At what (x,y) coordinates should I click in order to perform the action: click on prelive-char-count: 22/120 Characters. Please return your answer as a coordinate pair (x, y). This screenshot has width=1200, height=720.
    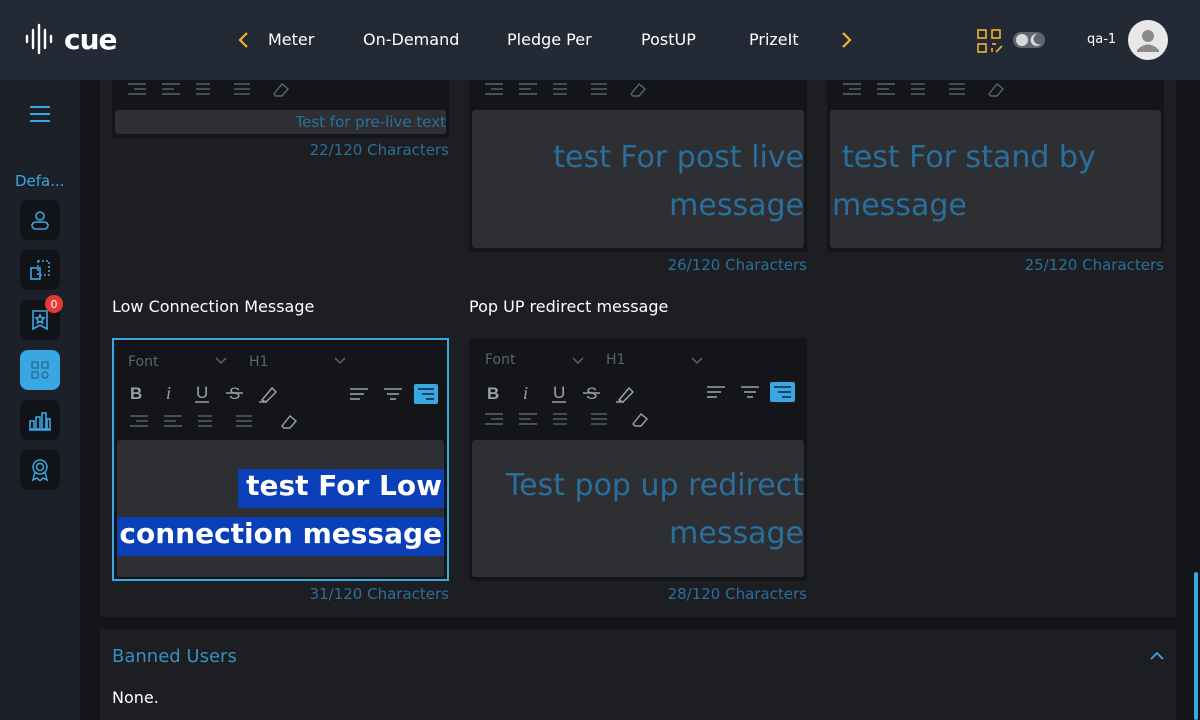
    Looking at the image, I should click on (379, 150).